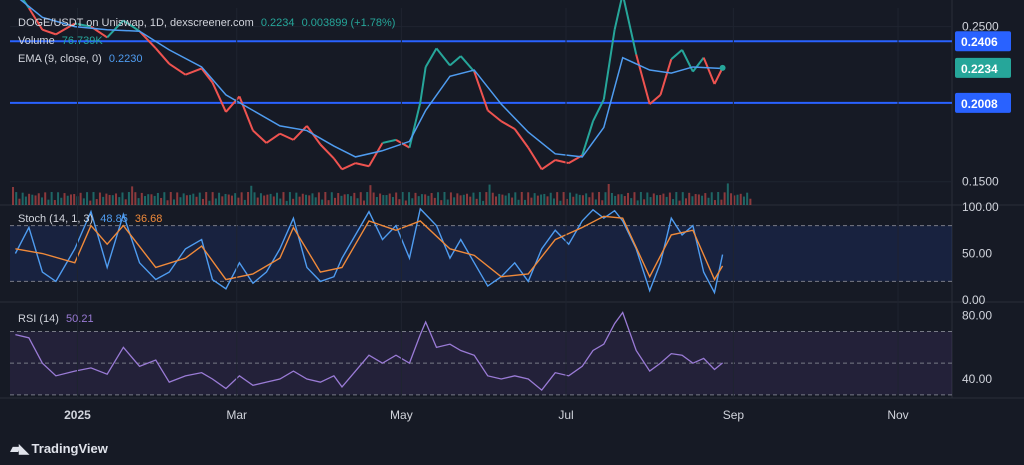 Image resolution: width=1024 pixels, height=465 pixels. What do you see at coordinates (897, 415) in the screenshot?
I see `x-tick-5: Nov` at bounding box center [897, 415].